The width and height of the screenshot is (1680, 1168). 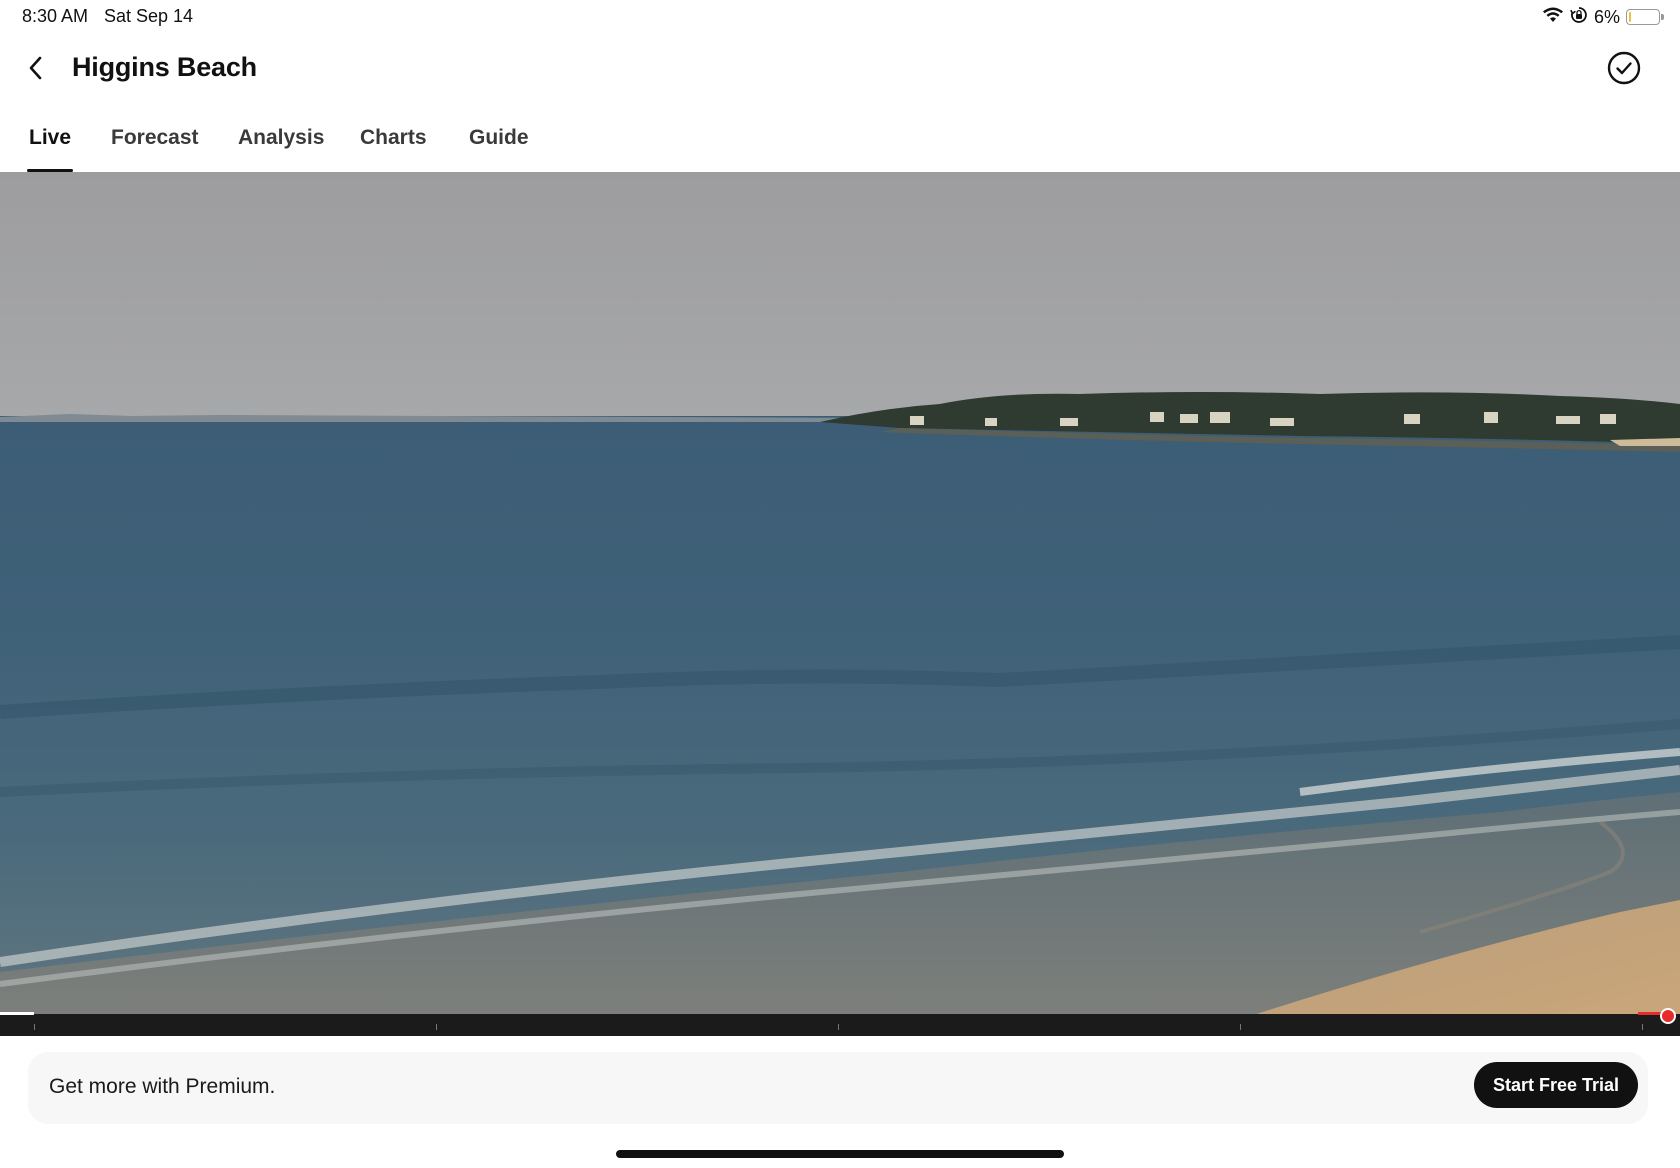 I want to click on status-bar: 8:30 AM Sat Sep 14 6%, so click(x=840, y=17).